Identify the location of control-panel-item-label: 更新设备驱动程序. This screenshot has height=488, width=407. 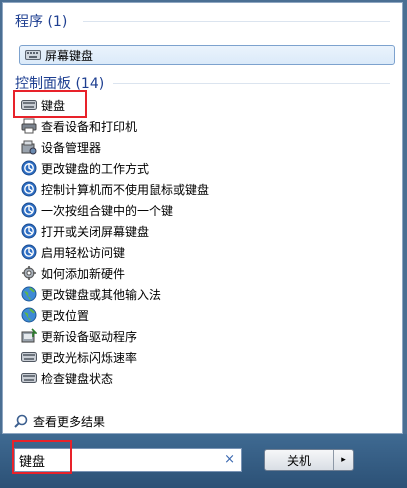
(89, 336).